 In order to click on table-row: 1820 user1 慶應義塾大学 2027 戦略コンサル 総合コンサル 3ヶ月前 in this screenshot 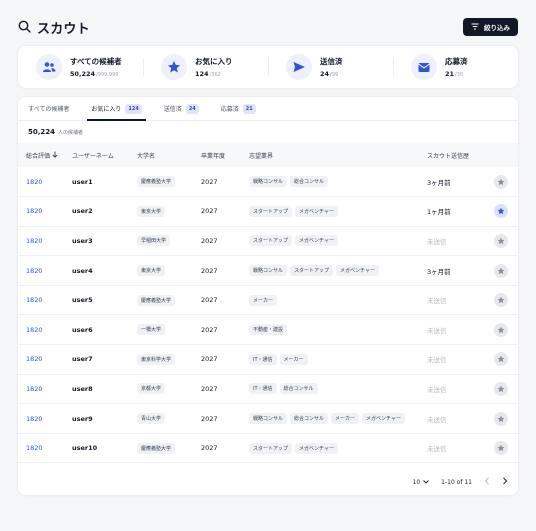, I will do `click(268, 182)`.